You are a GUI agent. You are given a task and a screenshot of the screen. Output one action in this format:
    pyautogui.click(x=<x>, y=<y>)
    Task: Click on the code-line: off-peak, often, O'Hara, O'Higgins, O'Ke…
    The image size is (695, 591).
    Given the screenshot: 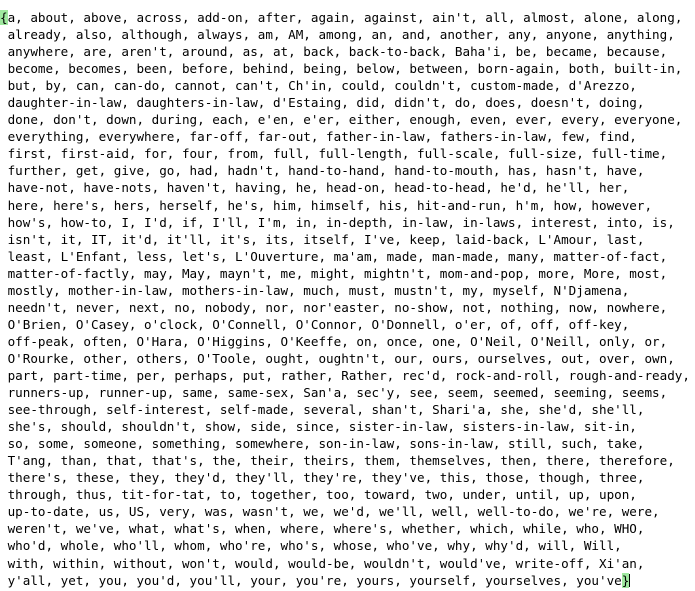 What is the action you would take?
    pyautogui.click(x=345, y=341)
    